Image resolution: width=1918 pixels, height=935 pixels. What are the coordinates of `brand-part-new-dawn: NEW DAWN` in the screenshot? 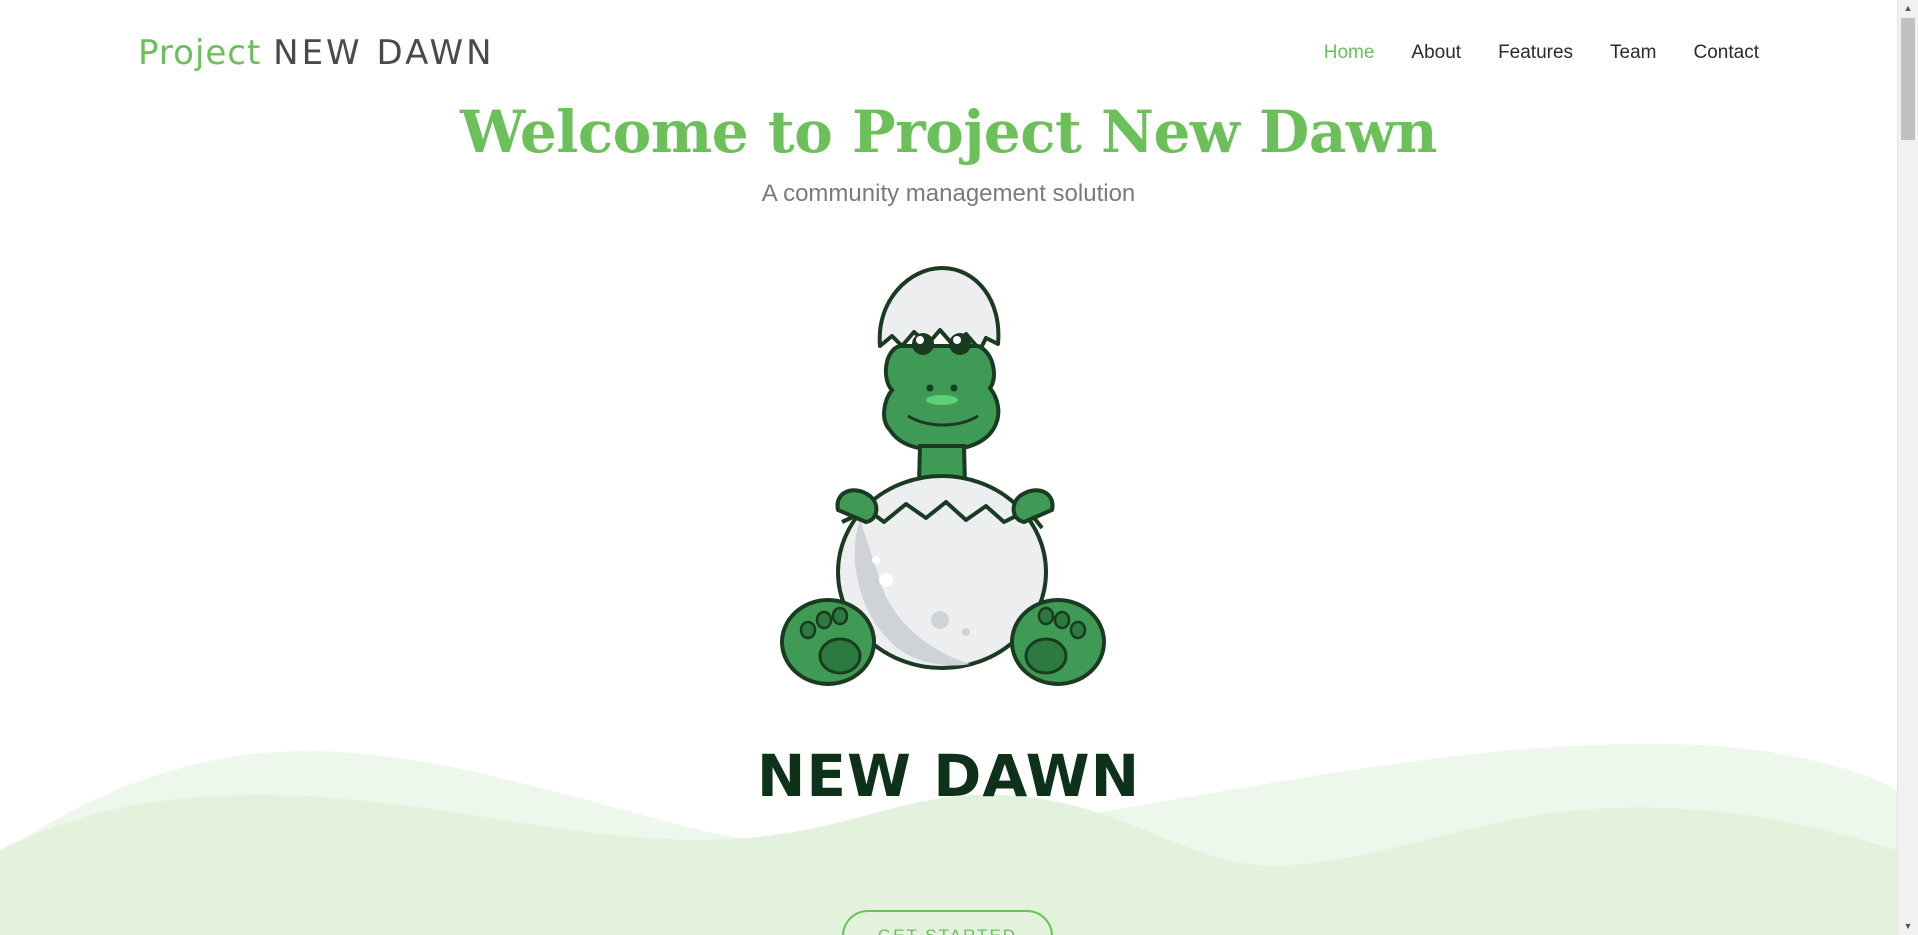 It's located at (384, 53).